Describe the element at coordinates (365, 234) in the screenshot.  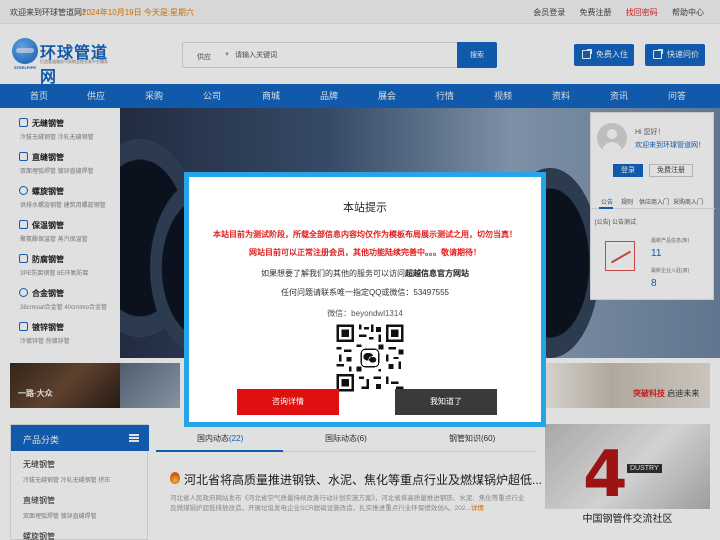
I see `modal-warning-line-1: 本站目前为测试阶段，所载全部信息内容均仅作为模板布局展示测试之用，切勿当真！` at that location.